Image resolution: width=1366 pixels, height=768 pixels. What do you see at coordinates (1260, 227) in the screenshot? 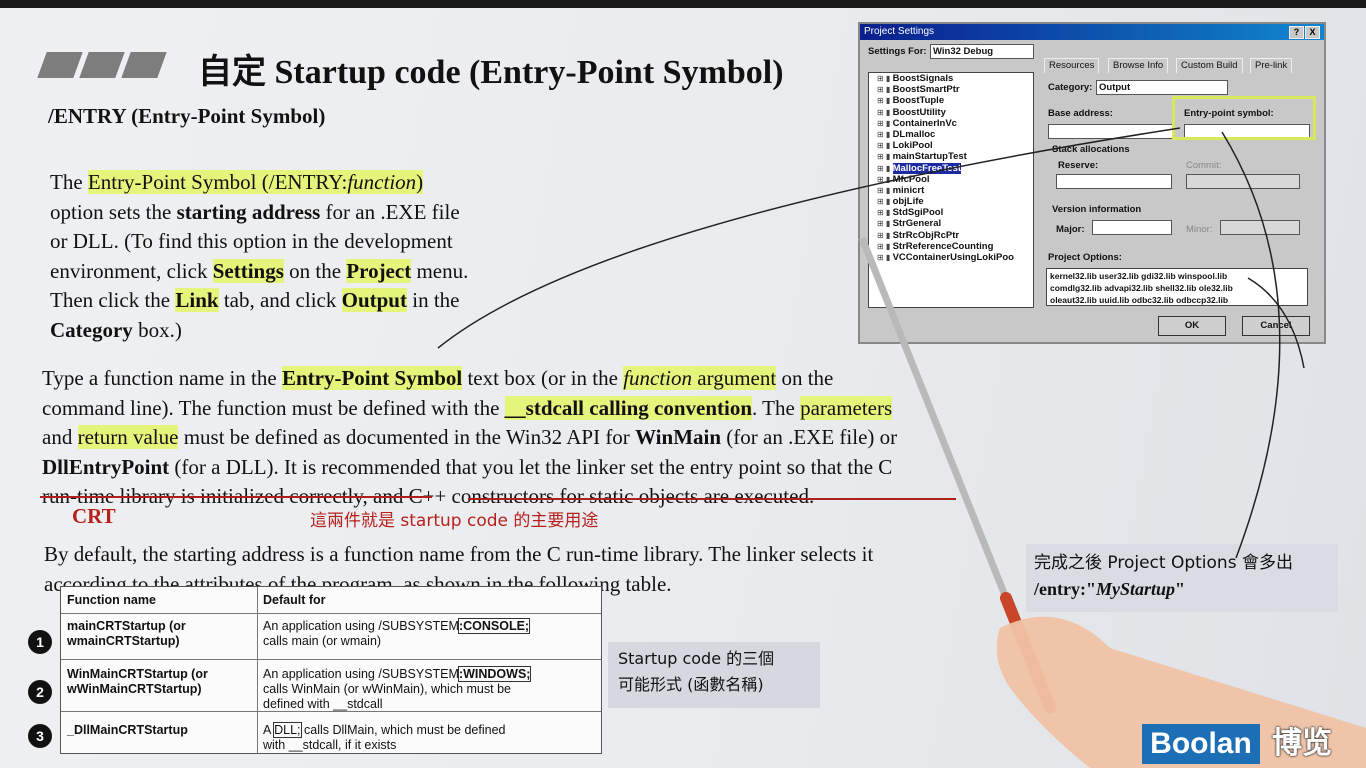
I see `minor-input` at bounding box center [1260, 227].